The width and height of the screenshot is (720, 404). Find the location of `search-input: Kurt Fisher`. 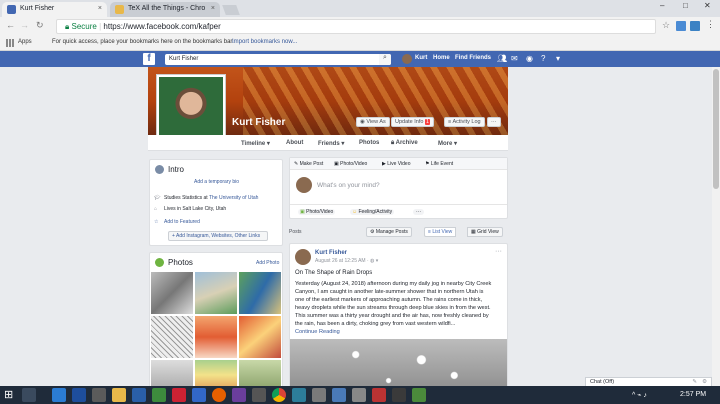

search-input: Kurt Fisher is located at coordinates (278, 59).